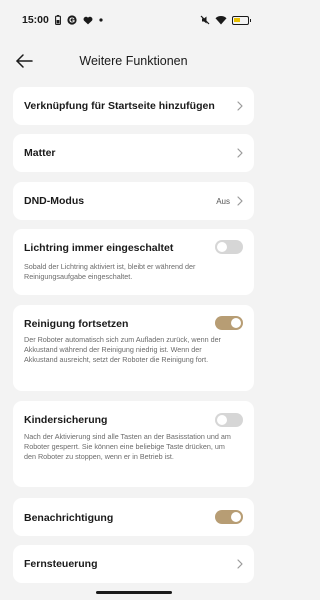  Describe the element at coordinates (229, 247) in the screenshot. I see `light-ring-toggle` at that location.